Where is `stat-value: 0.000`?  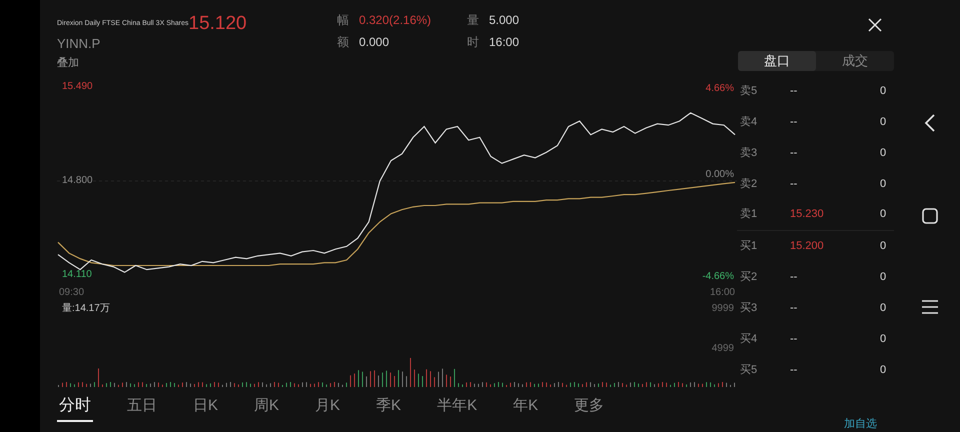 stat-value: 0.000 is located at coordinates (374, 42).